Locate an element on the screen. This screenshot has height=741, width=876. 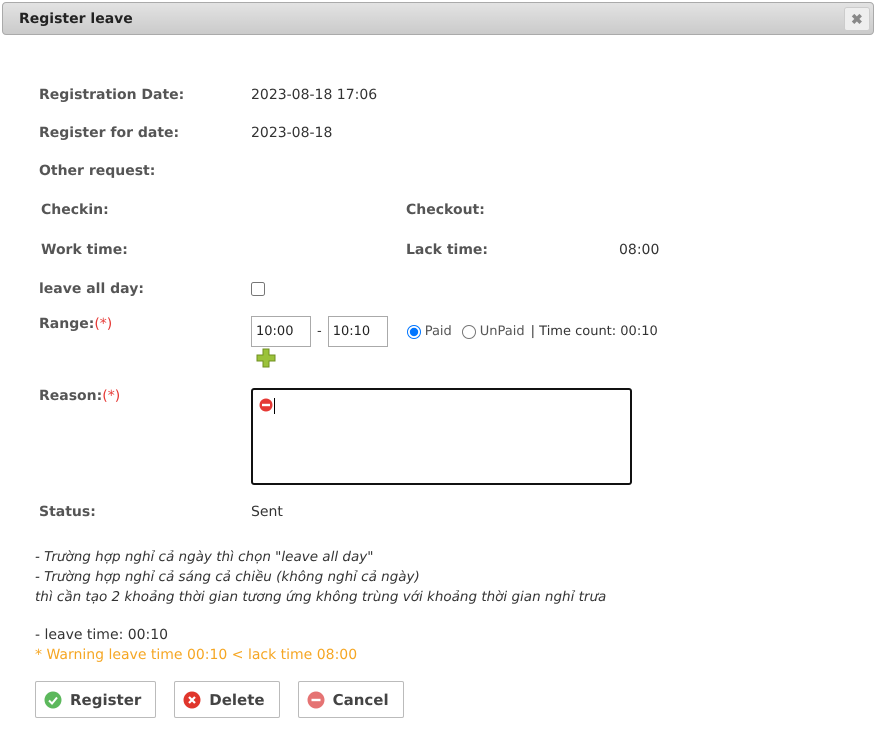
field-label: Reason: is located at coordinates (70, 396).